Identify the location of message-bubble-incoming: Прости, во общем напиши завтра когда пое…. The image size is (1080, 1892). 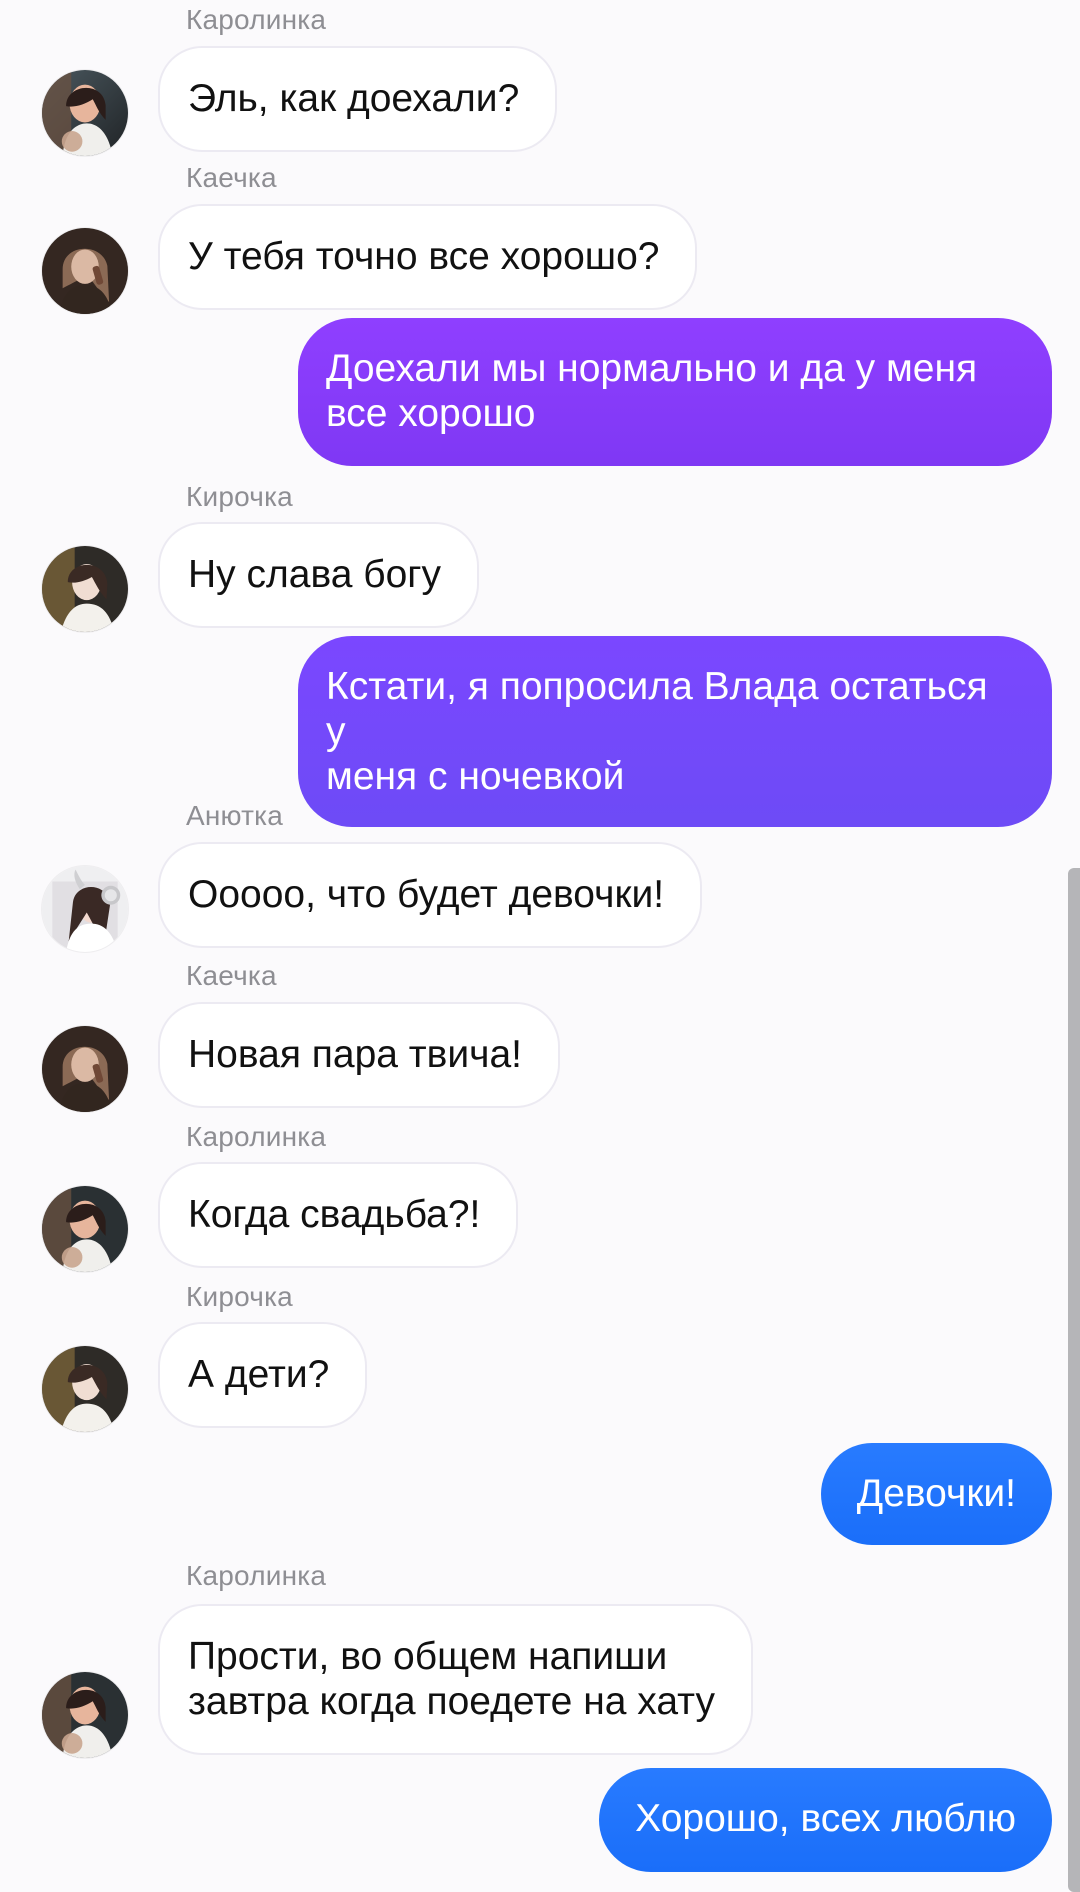
(455, 1679).